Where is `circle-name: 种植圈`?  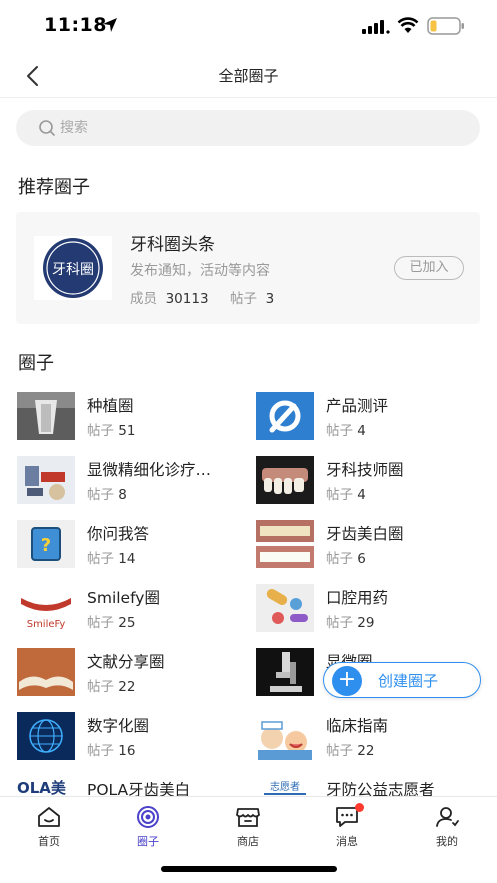
circle-name: 种植圈 is located at coordinates (110, 406).